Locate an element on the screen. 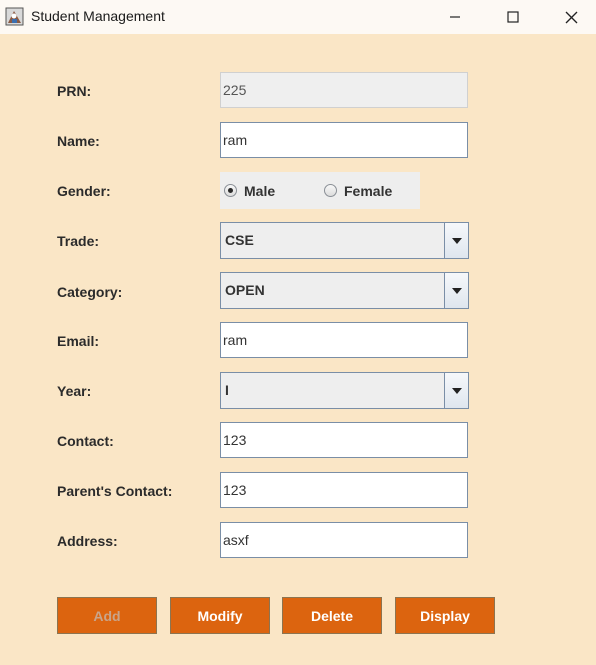 This screenshot has width=596, height=665. delete-button: Delete is located at coordinates (332, 615).